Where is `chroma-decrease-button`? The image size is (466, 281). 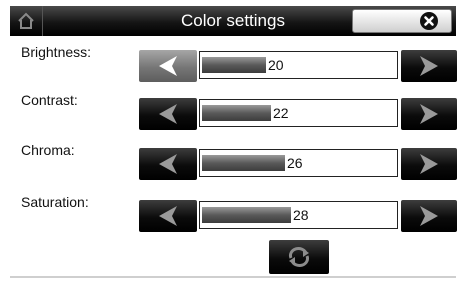
chroma-decrease-button is located at coordinates (168, 164).